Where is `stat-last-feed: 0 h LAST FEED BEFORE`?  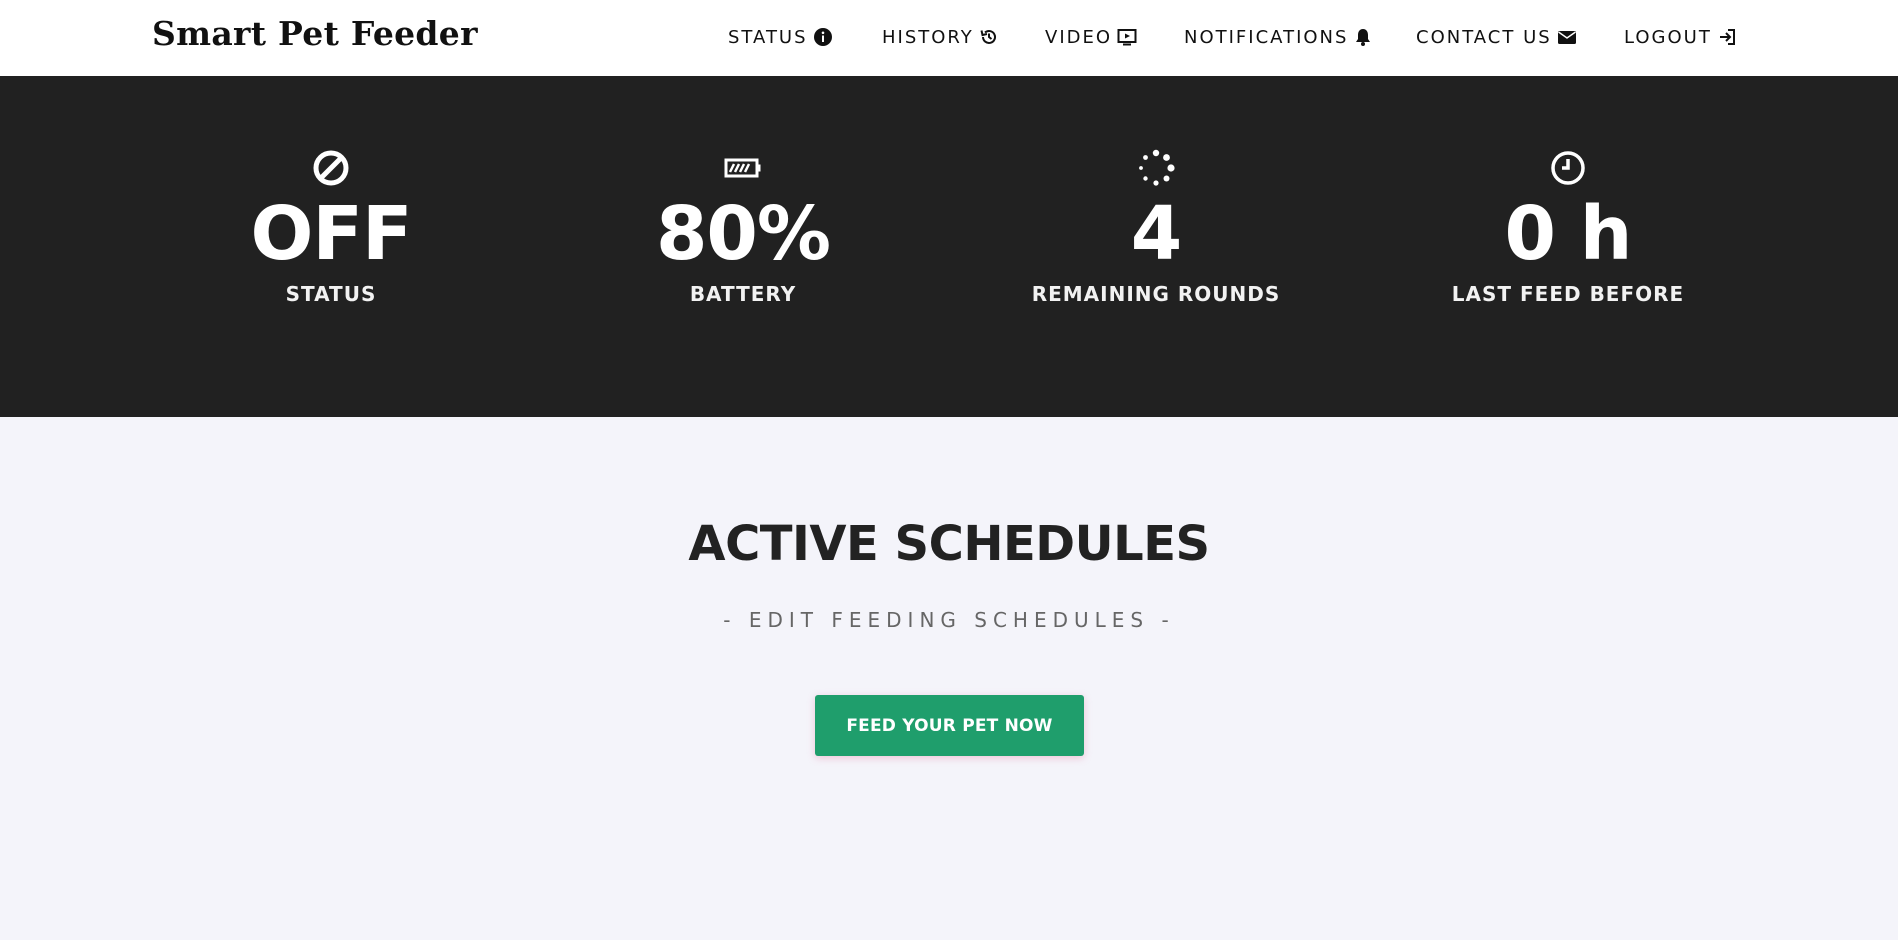 stat-last-feed: 0 h LAST FEED BEFORE is located at coordinates (1568, 227).